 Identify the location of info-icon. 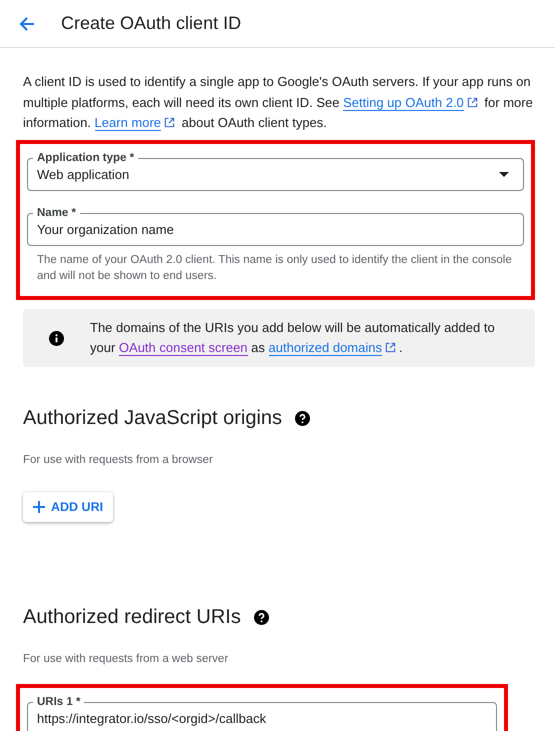
(56, 338).